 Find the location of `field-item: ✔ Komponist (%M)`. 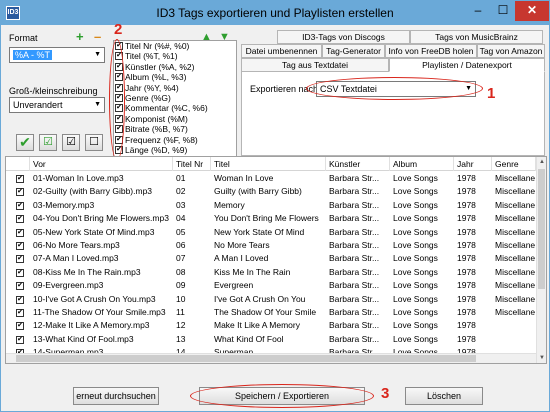

field-item: ✔ Komponist (%M) is located at coordinates (175, 119).